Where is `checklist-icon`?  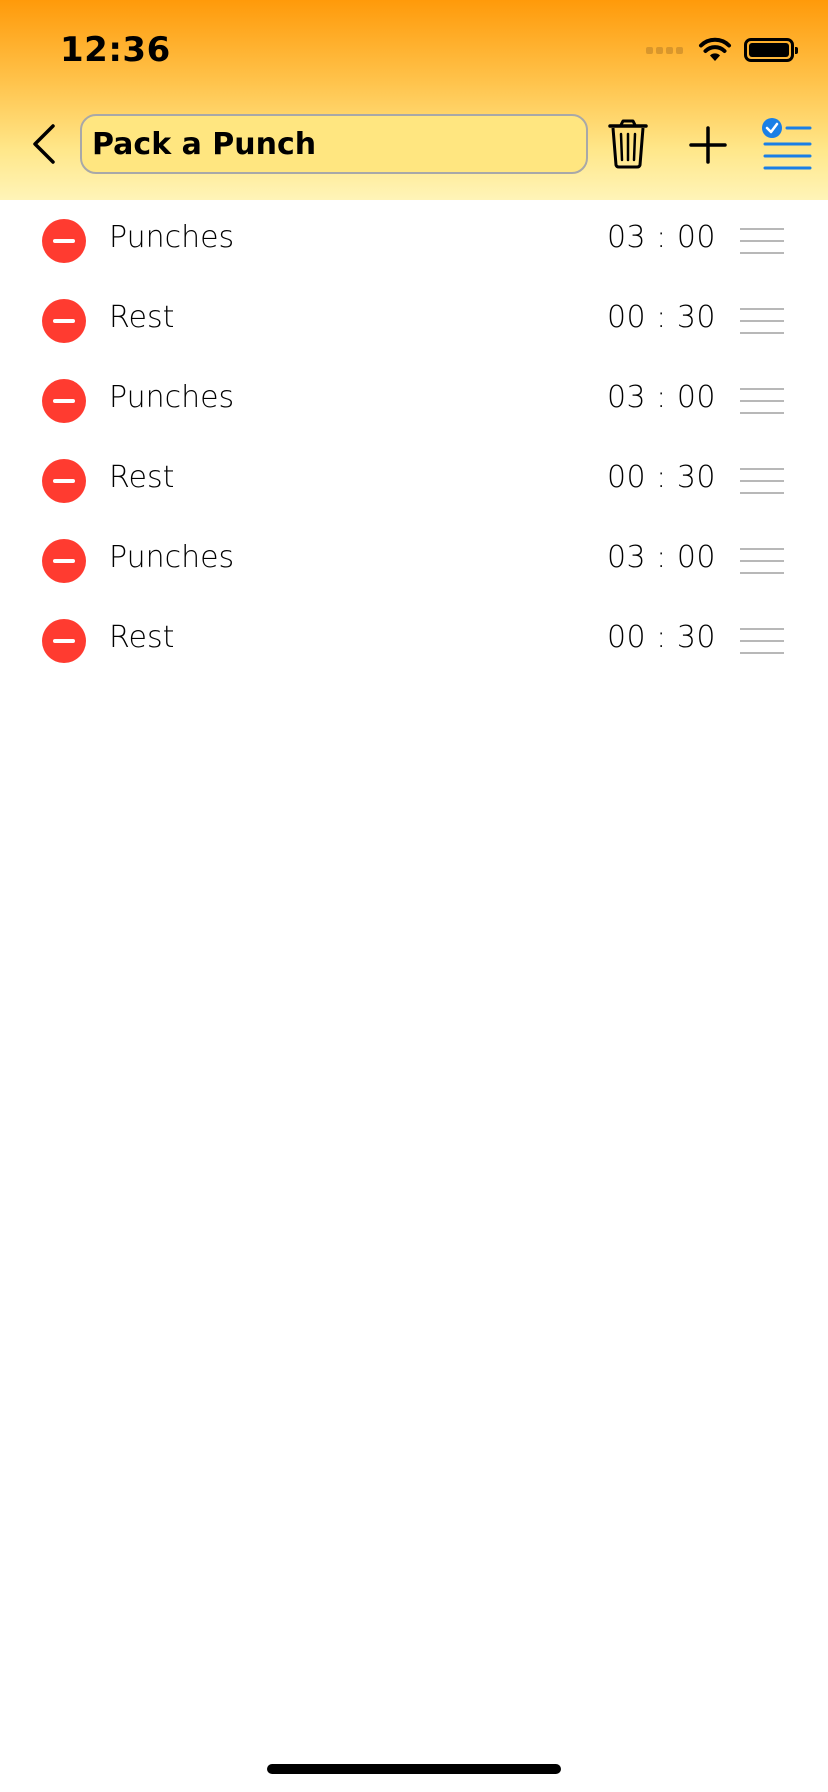
checklist-icon is located at coordinates (787, 144).